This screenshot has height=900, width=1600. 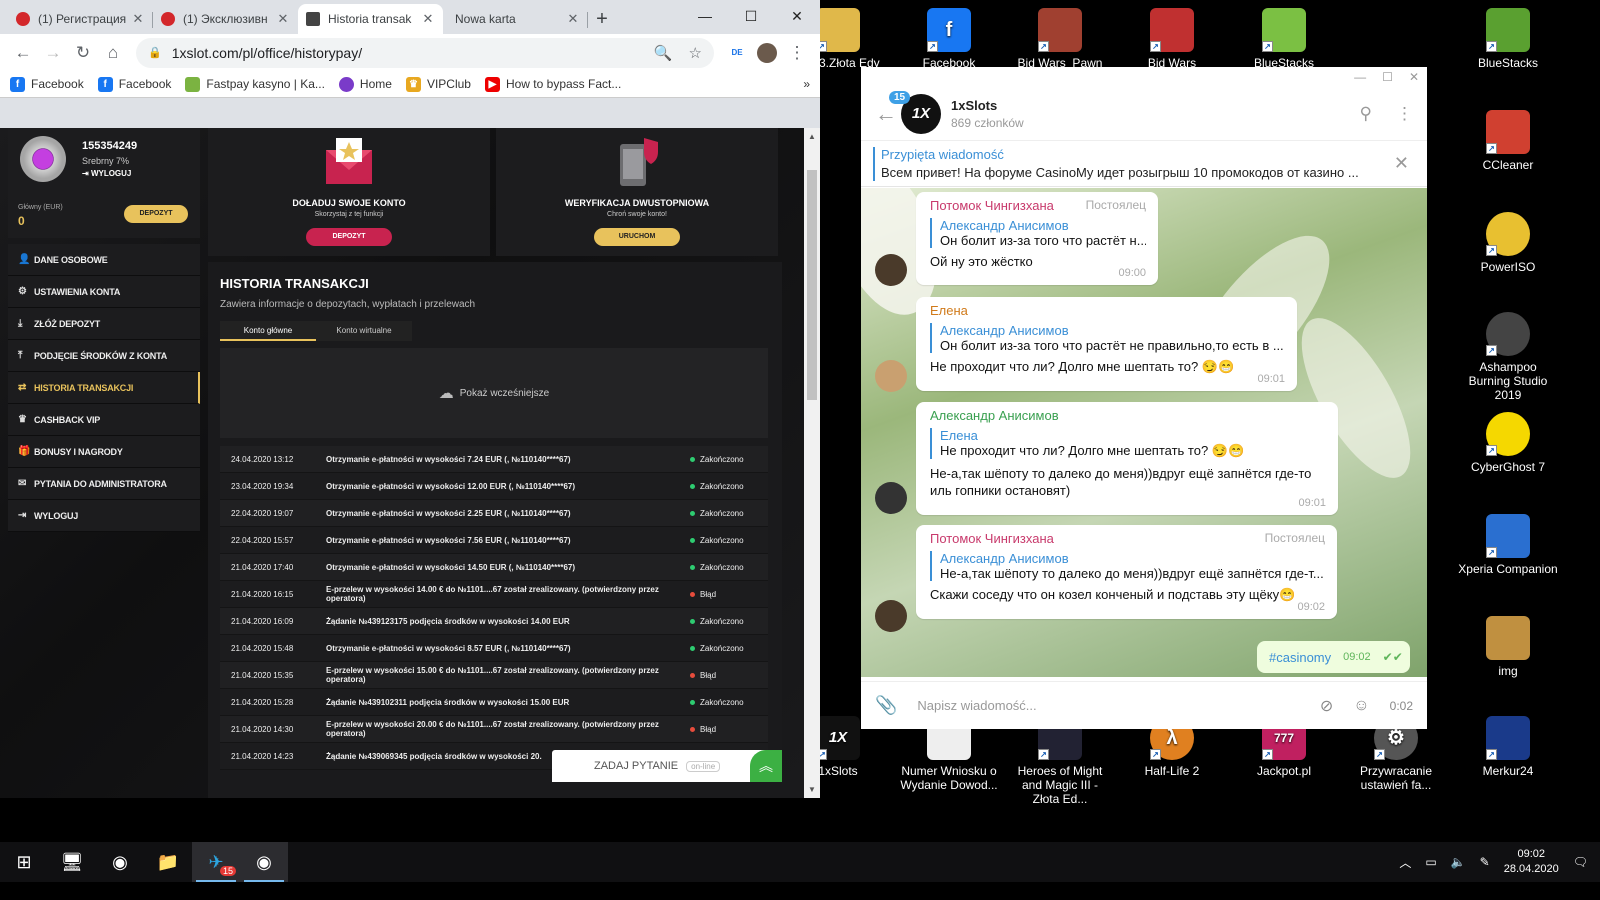 What do you see at coordinates (1508, 647) in the screenshot?
I see `desktop-icon: img` at bounding box center [1508, 647].